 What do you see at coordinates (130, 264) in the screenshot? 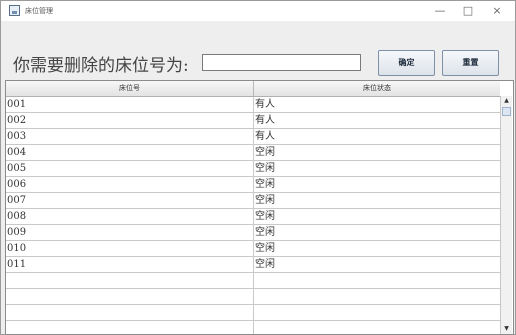
I see `bed-number-cell: 011` at bounding box center [130, 264].